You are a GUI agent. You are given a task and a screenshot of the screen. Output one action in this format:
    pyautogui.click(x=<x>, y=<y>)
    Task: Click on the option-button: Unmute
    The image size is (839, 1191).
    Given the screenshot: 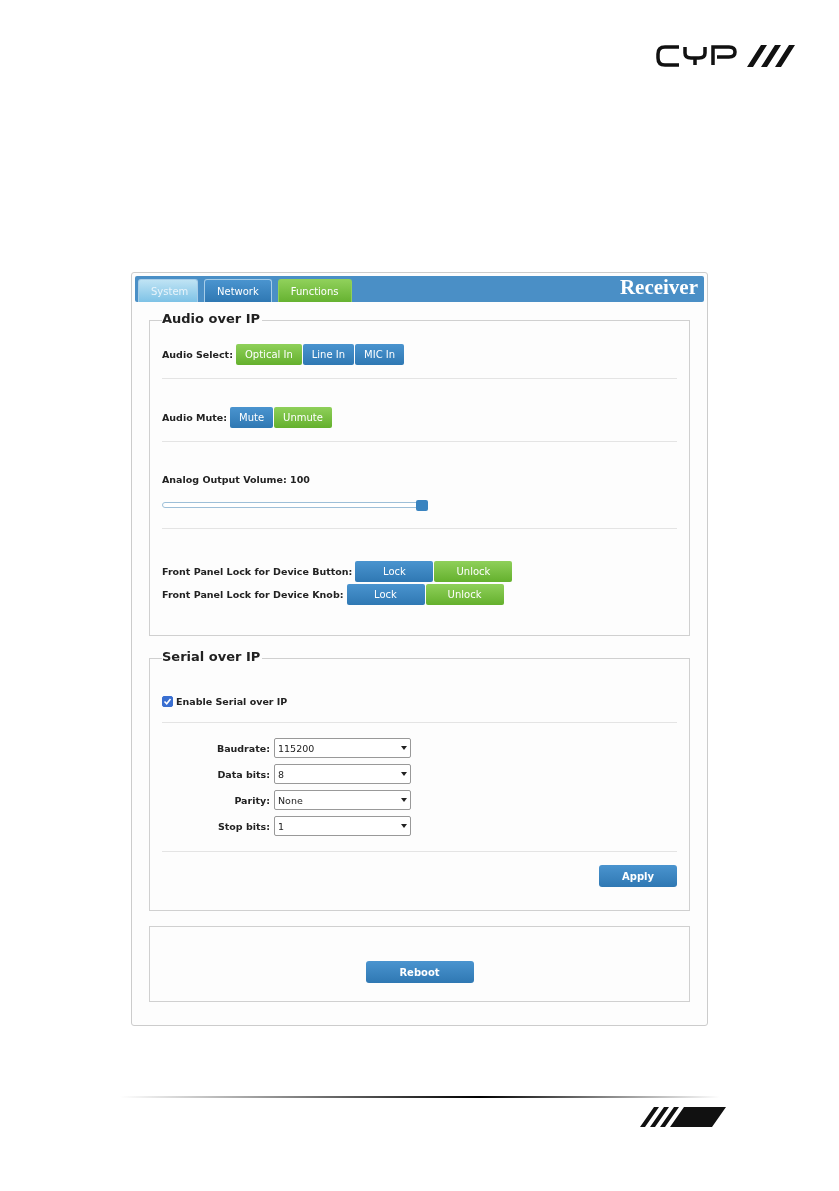 What is the action you would take?
    pyautogui.click(x=303, y=417)
    